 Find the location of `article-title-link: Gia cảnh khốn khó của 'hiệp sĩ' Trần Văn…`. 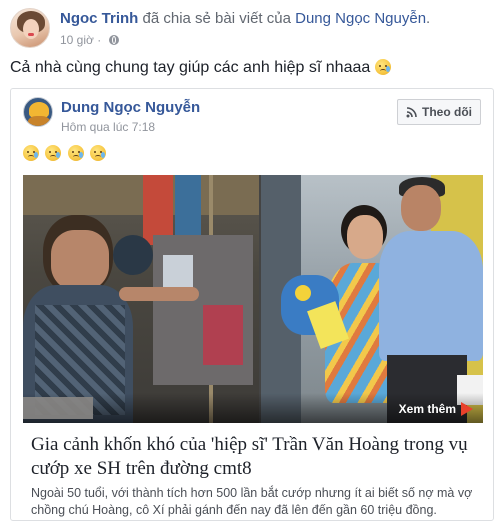

article-title-link: Gia cảnh khốn khó của 'hiệp sĩ' Trần Văn… is located at coordinates (256, 457).